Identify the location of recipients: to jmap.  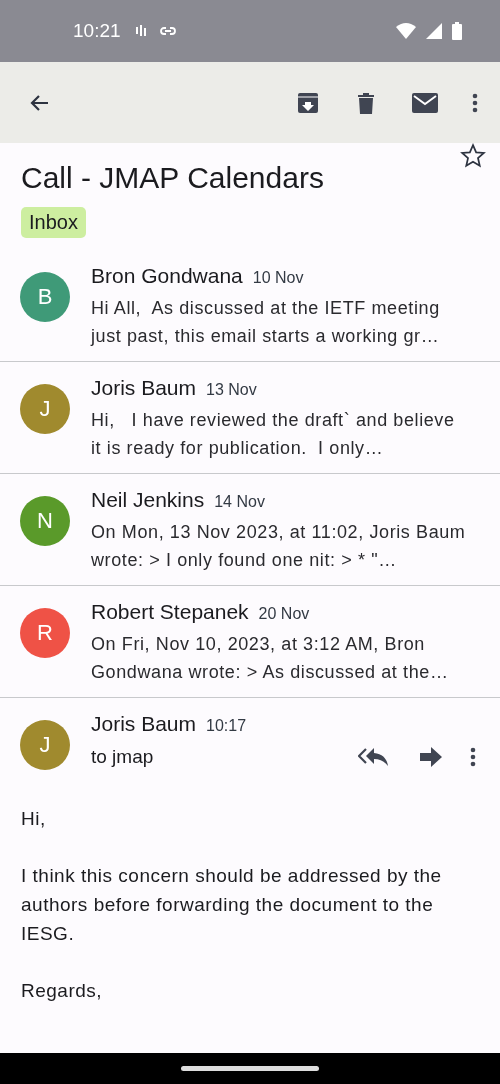
(123, 757).